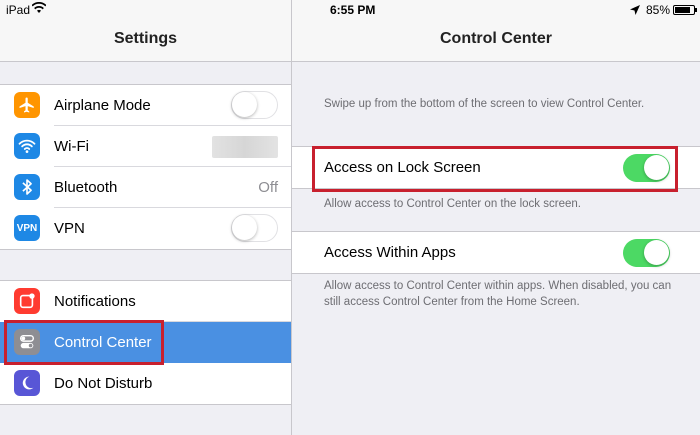 This screenshot has width=700, height=435. I want to click on access-within-apps-row: Access Within Apps, so click(496, 252).